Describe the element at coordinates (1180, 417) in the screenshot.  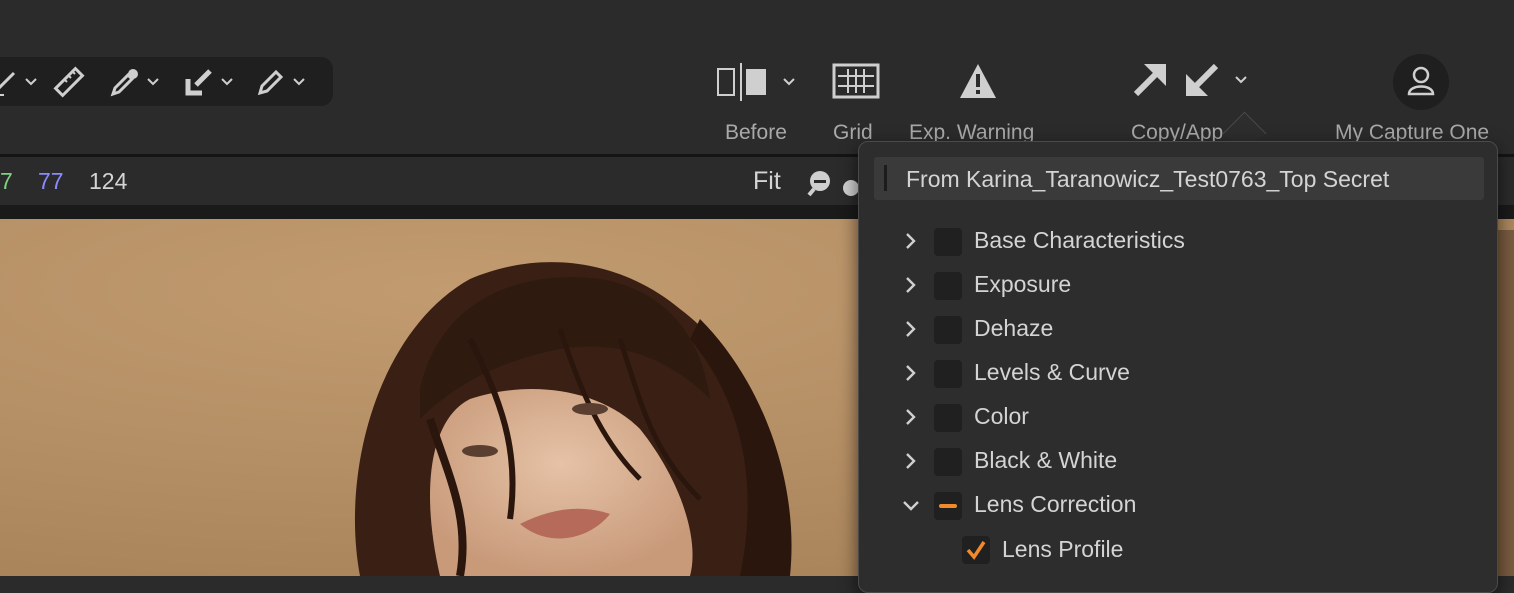
I see `adjustment-row: Color` at that location.